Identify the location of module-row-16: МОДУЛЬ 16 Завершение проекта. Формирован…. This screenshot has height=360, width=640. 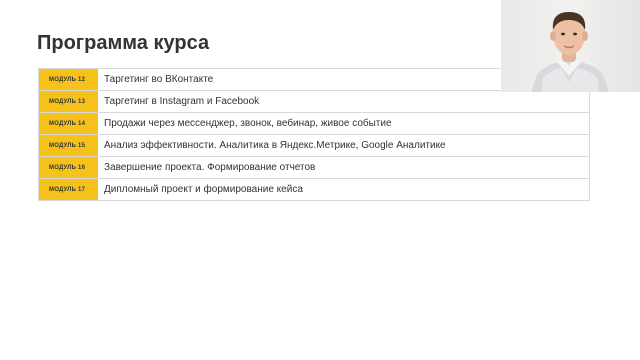
(314, 168).